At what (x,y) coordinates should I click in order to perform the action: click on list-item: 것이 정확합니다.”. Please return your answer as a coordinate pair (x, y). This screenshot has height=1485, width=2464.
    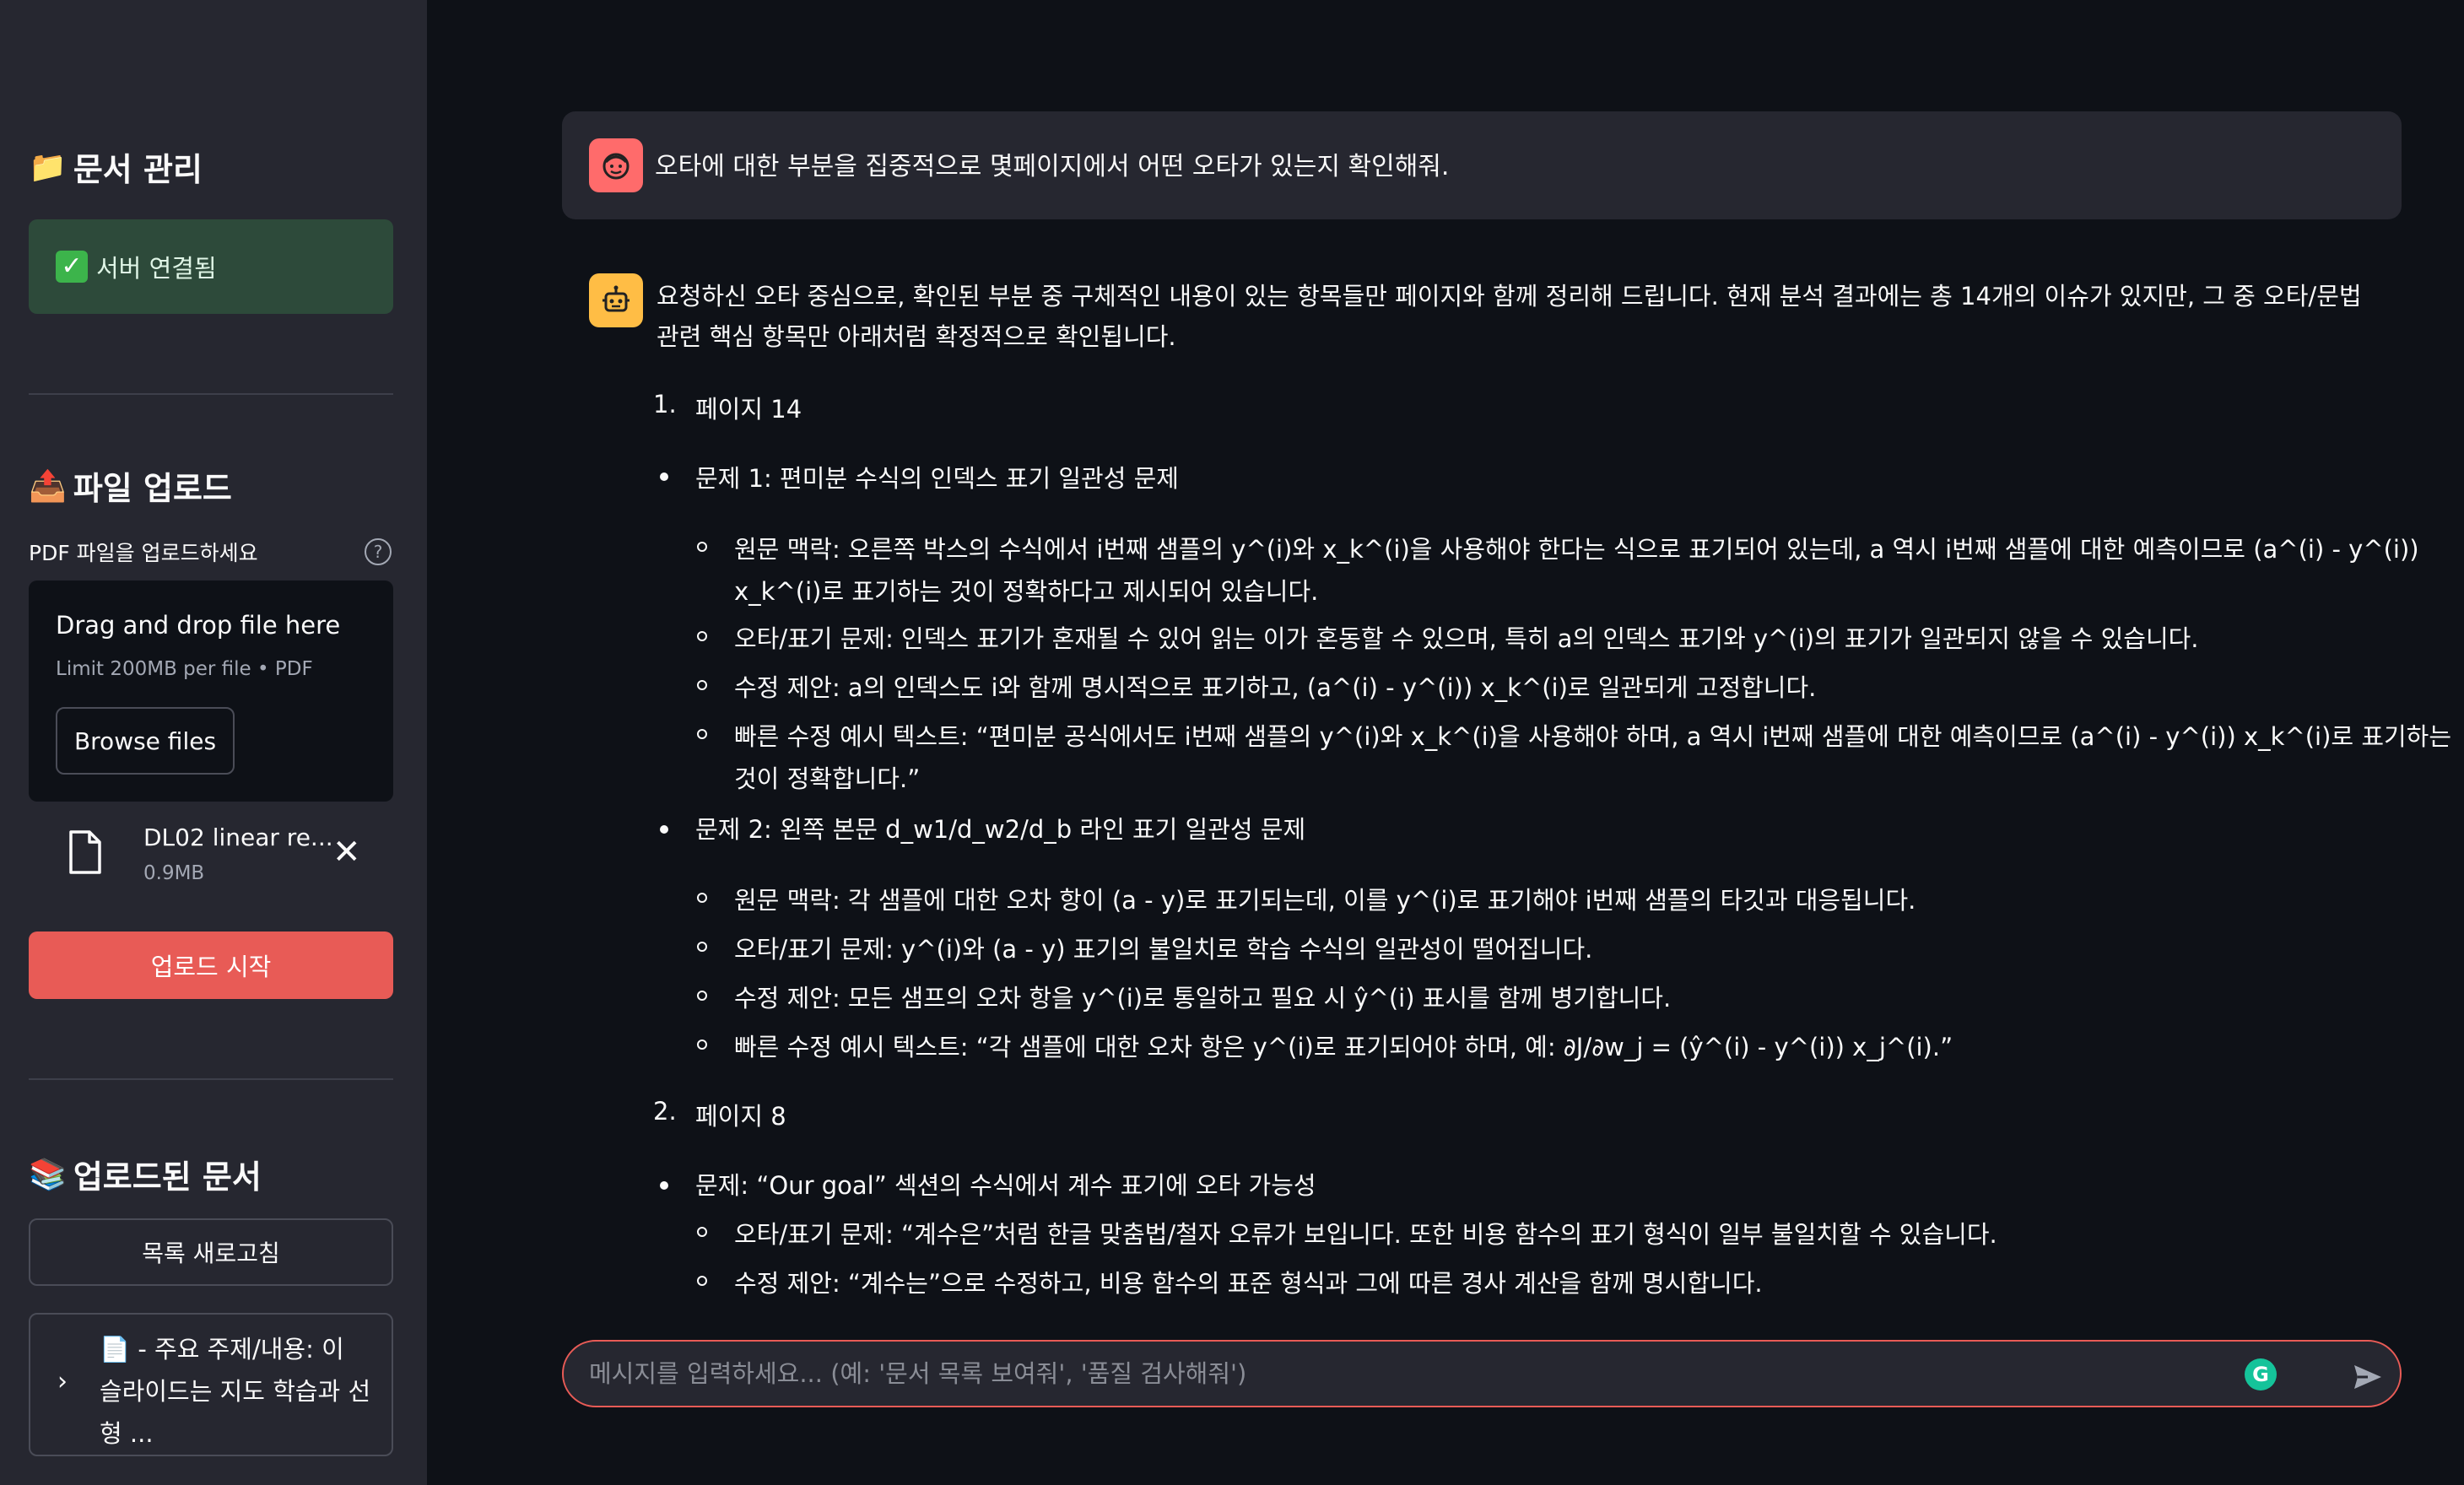
    Looking at the image, I should click on (828, 778).